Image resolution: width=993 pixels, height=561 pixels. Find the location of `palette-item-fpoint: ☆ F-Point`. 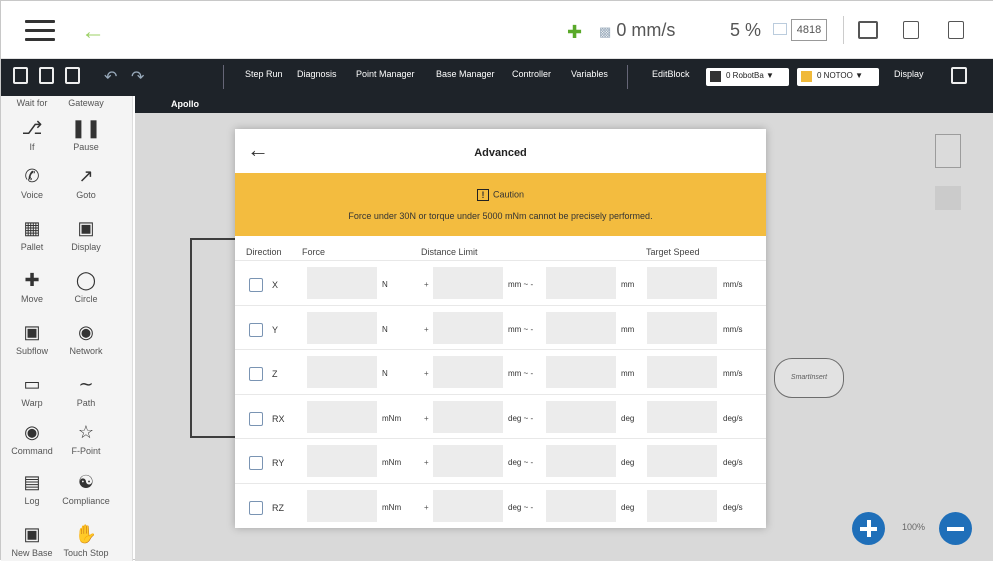

palette-item-fpoint: ☆ F-Point is located at coordinates (86, 439).